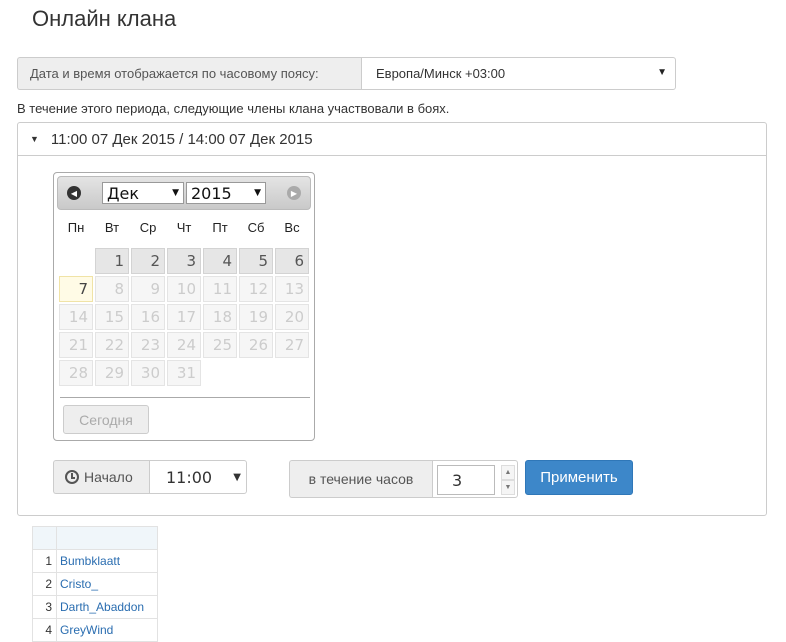 The image size is (786, 642). Describe the element at coordinates (292, 345) in the screenshot. I see `day-cell-disabled: 27` at that location.